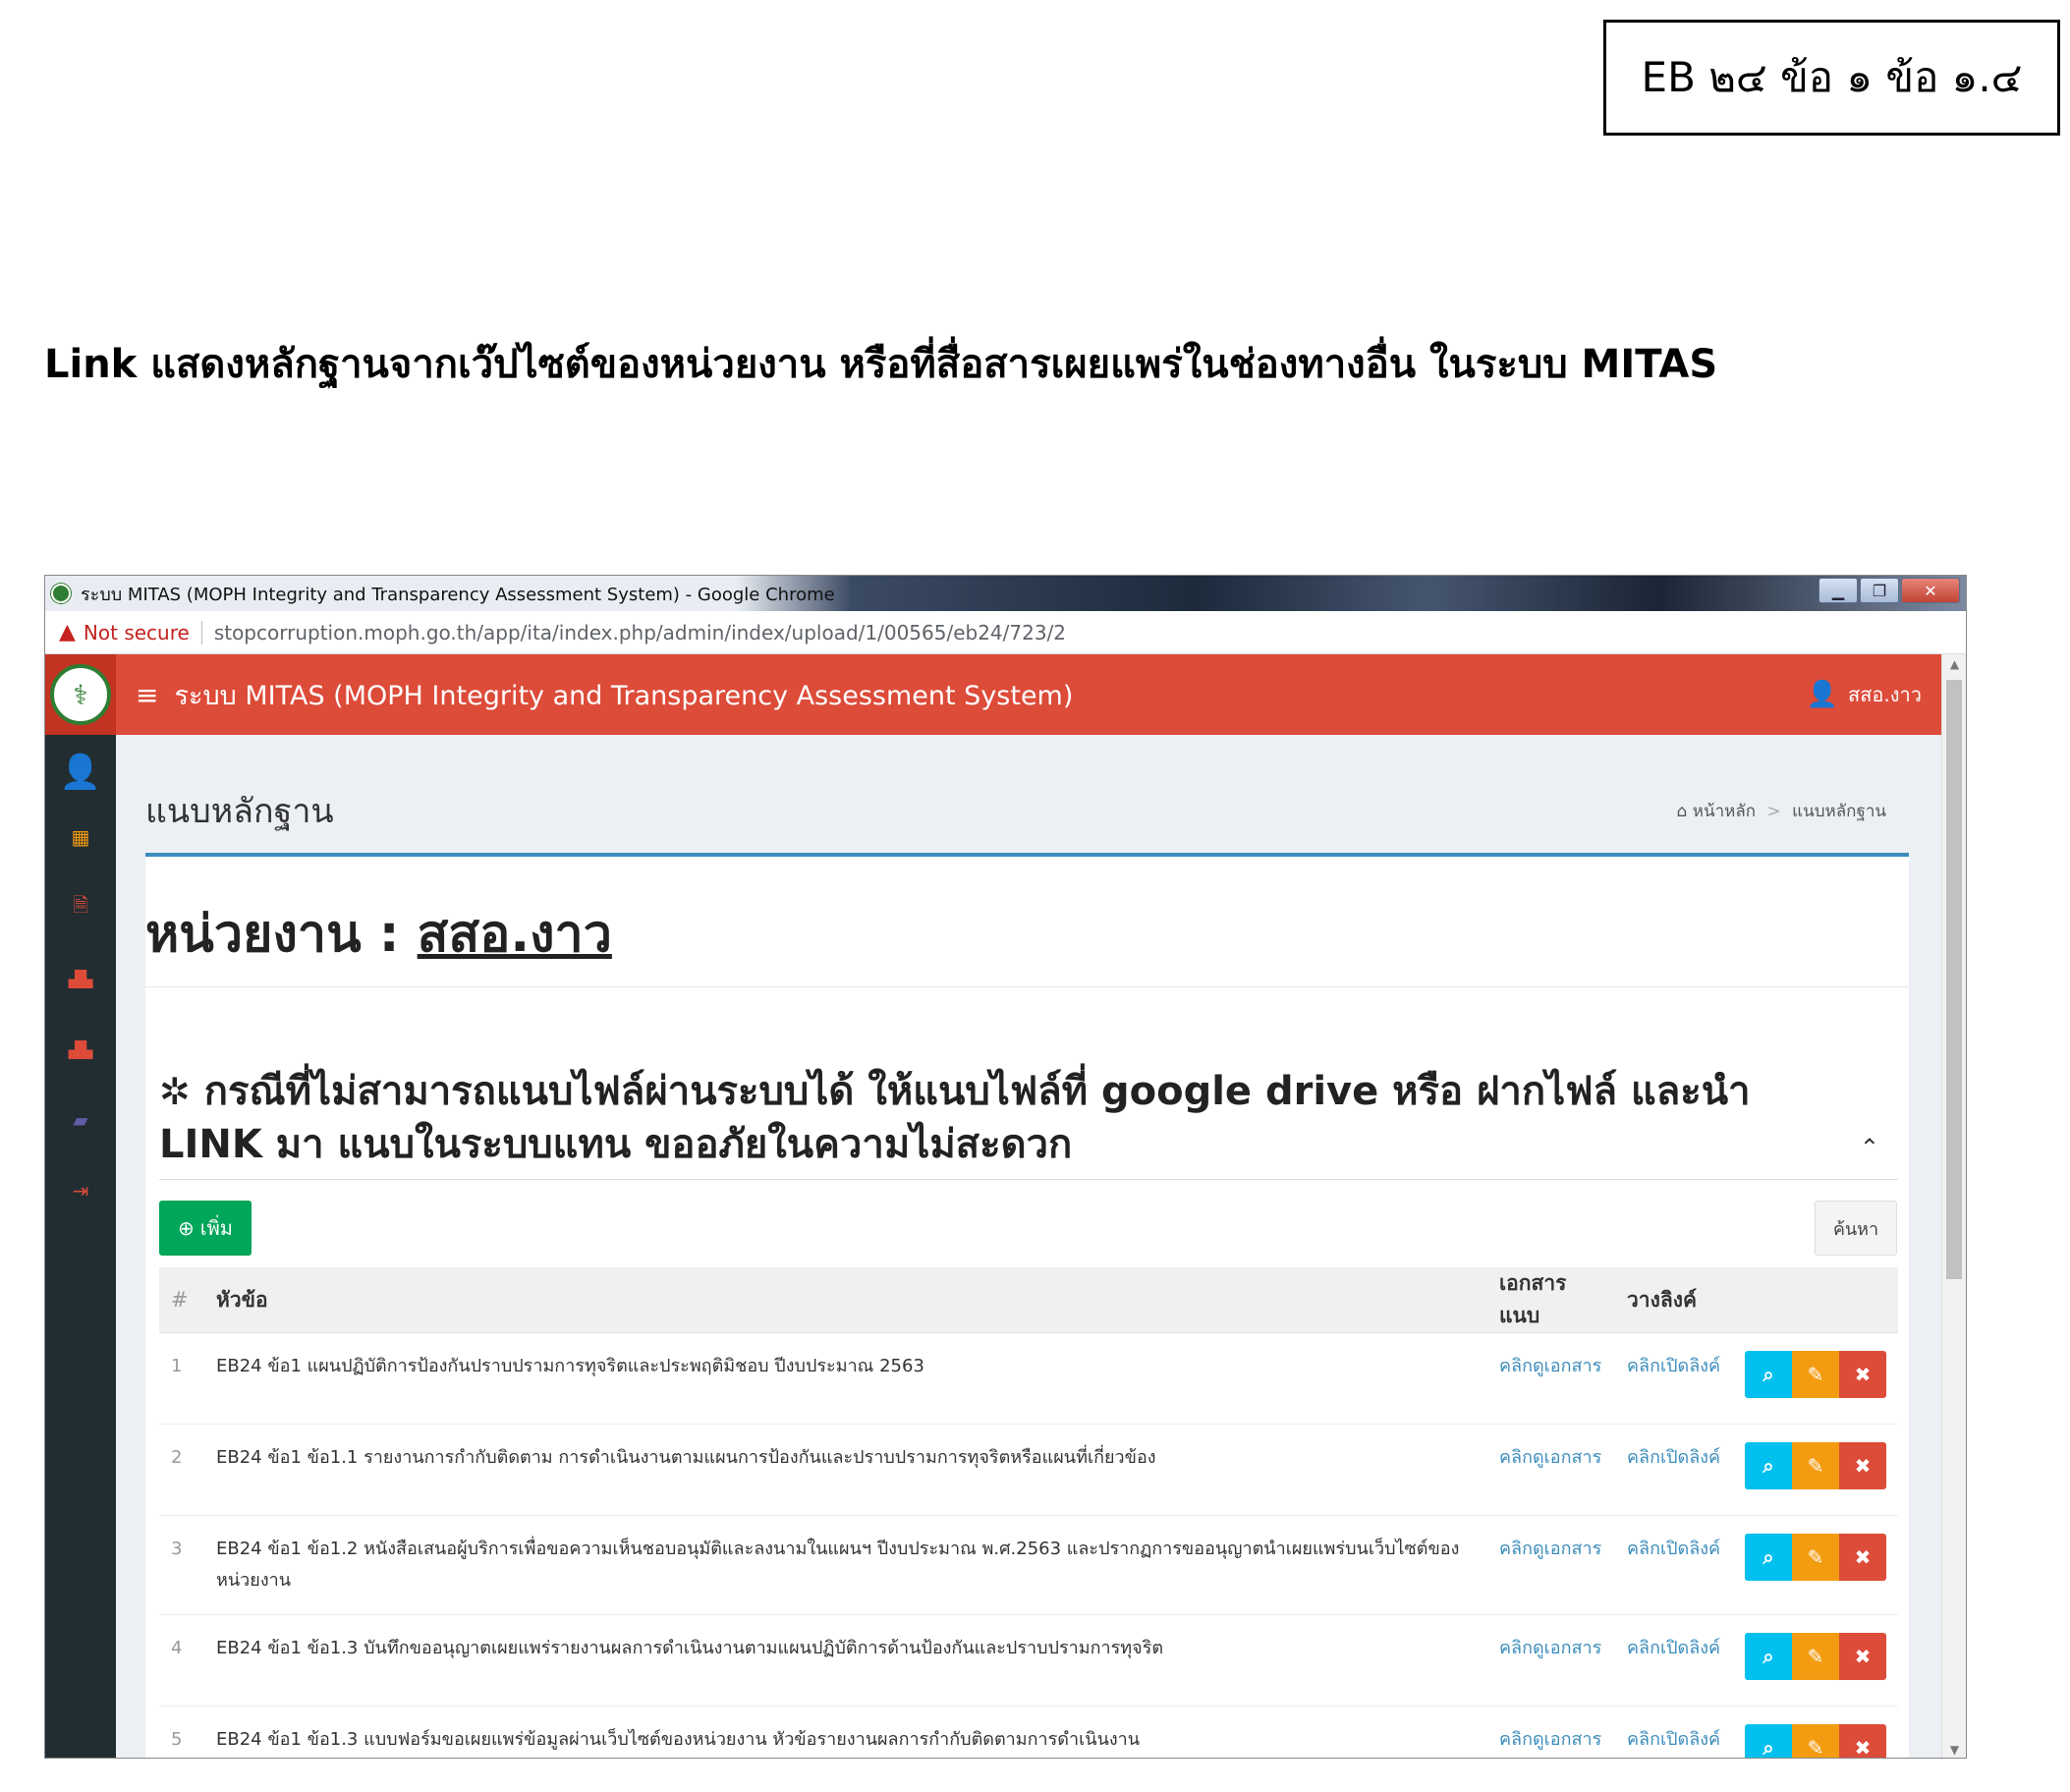  I want to click on box-divider, so click(1027, 986).